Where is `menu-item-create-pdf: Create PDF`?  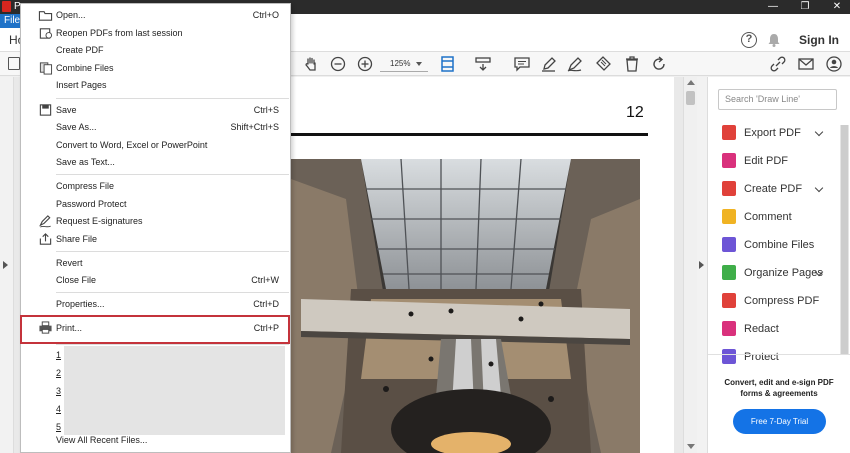 menu-item-create-pdf: Create PDF is located at coordinates (155, 50).